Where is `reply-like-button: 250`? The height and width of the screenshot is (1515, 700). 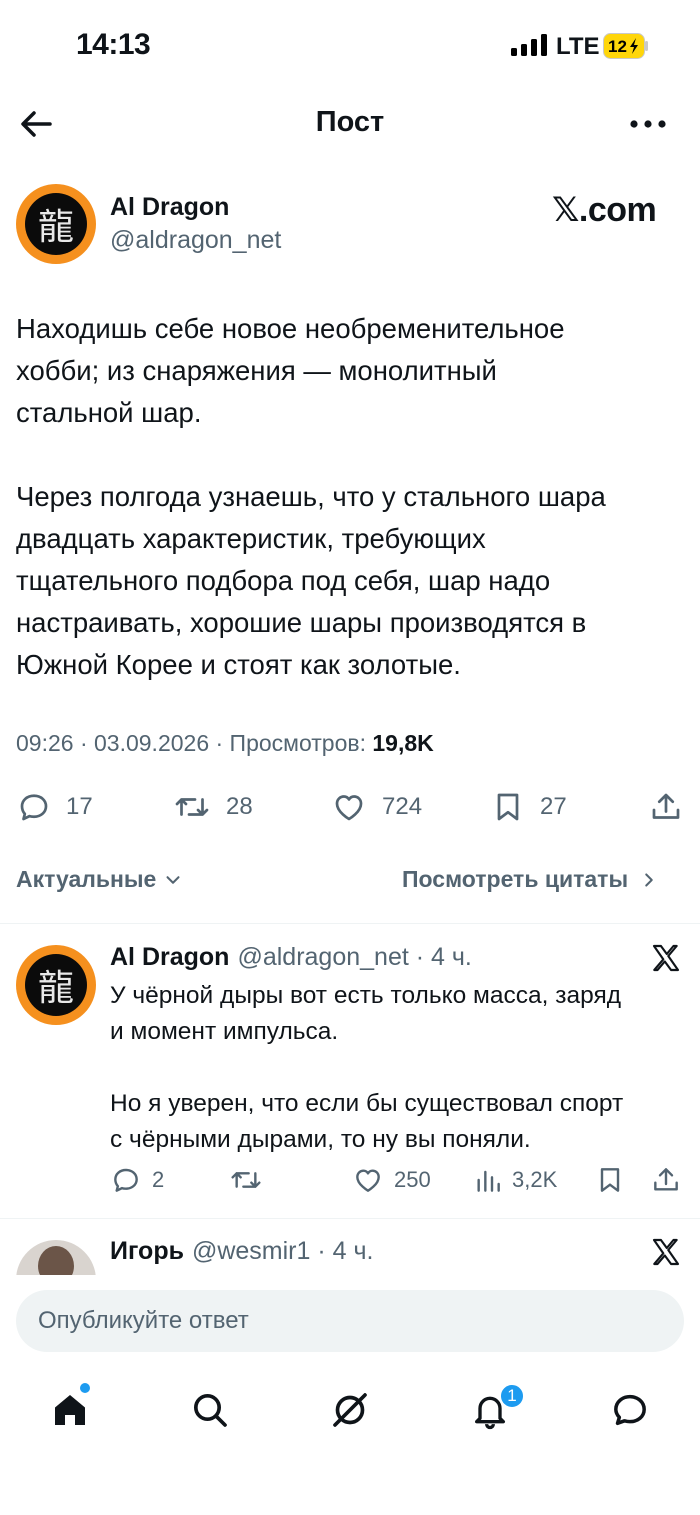 reply-like-button: 250 is located at coordinates (391, 1180).